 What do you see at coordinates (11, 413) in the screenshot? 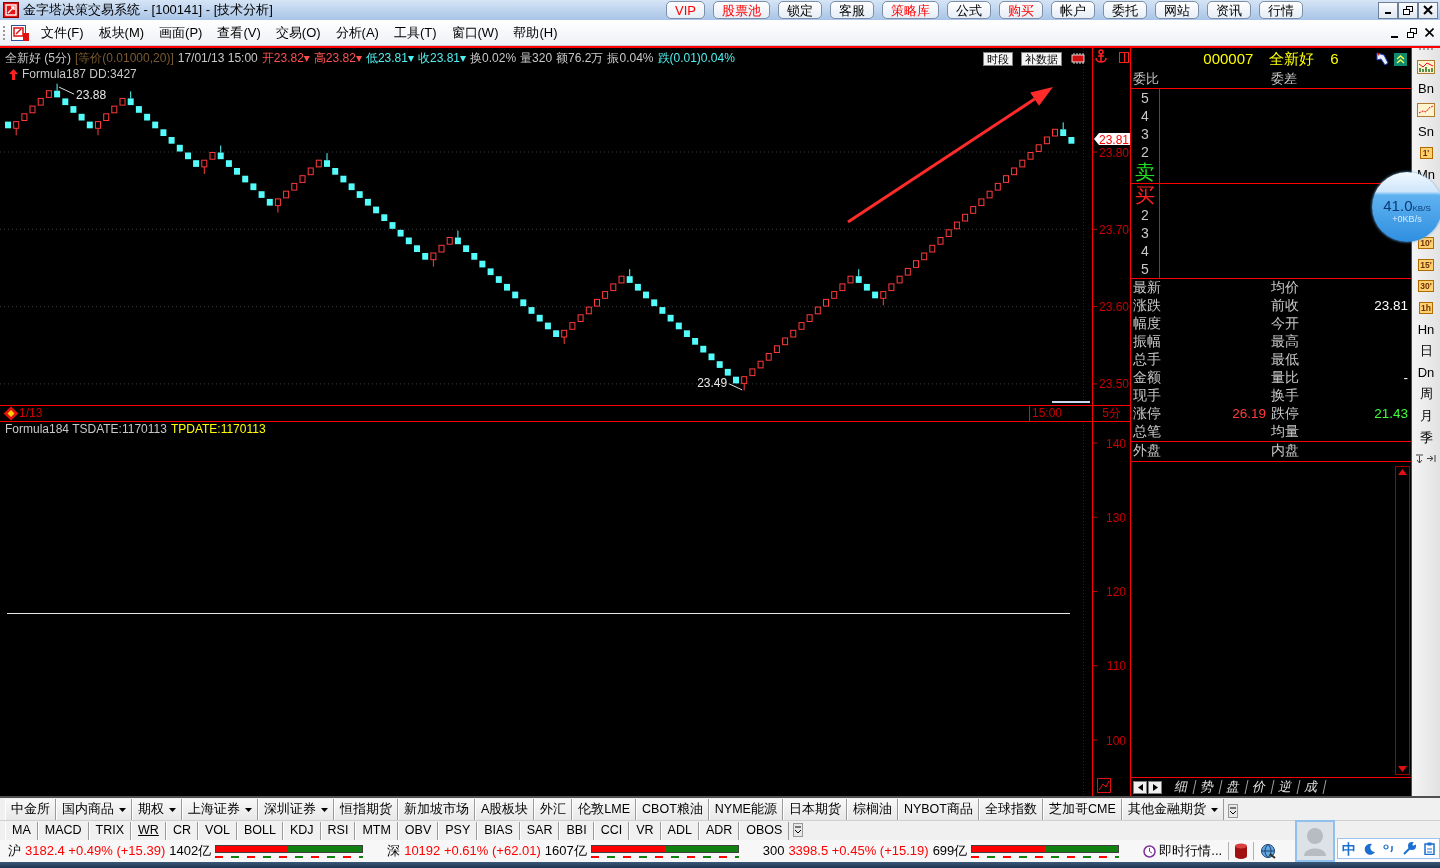
I see `diamond-icon` at bounding box center [11, 413].